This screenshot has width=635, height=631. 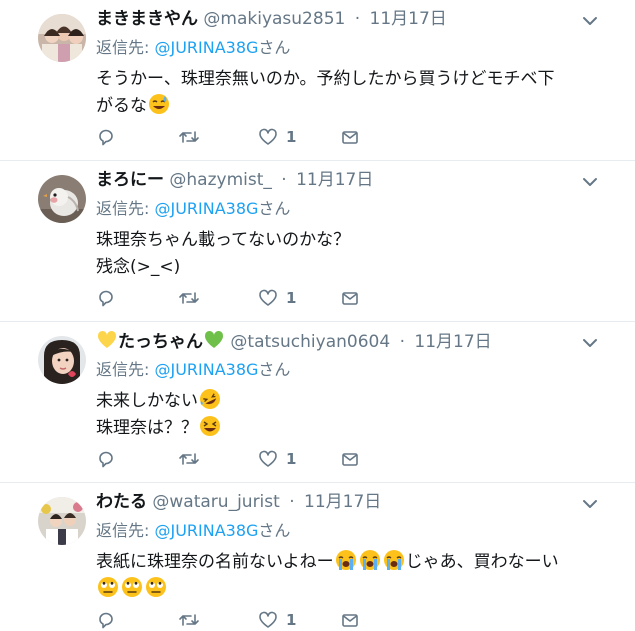 I want to click on laughing-emoji-icon, so click(x=210, y=426).